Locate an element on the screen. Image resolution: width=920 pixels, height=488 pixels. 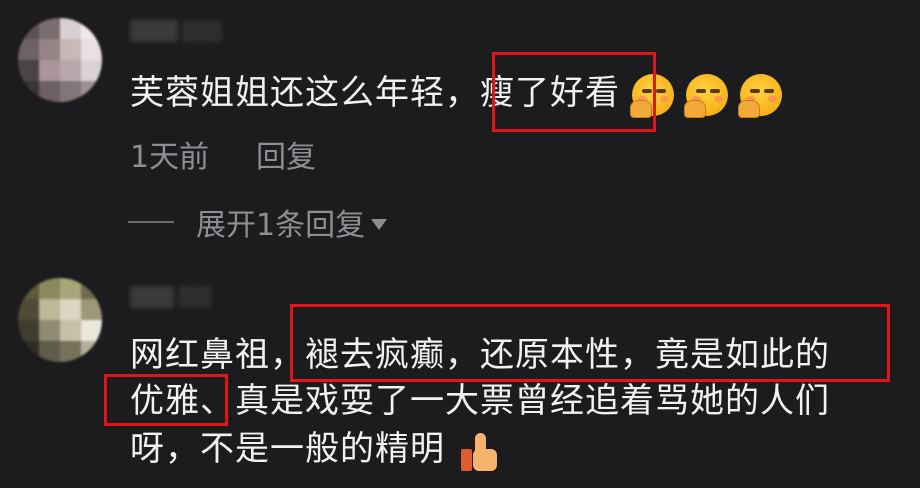
timestamp: 1天前 is located at coordinates (170, 157).